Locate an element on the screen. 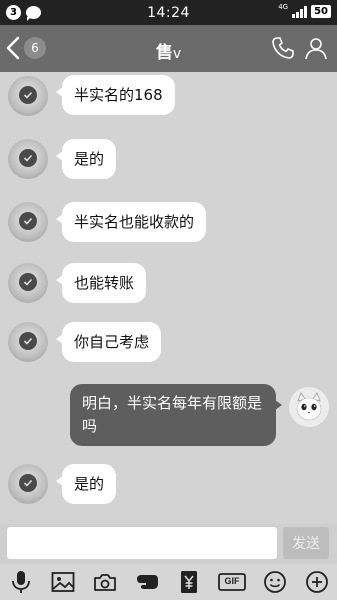 This screenshot has height=600, width=337. gif-label: GIF is located at coordinates (232, 581).